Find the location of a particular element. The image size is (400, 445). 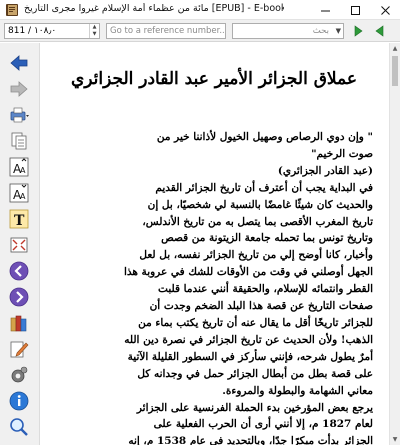

next-page-icon is located at coordinates (19, 297).